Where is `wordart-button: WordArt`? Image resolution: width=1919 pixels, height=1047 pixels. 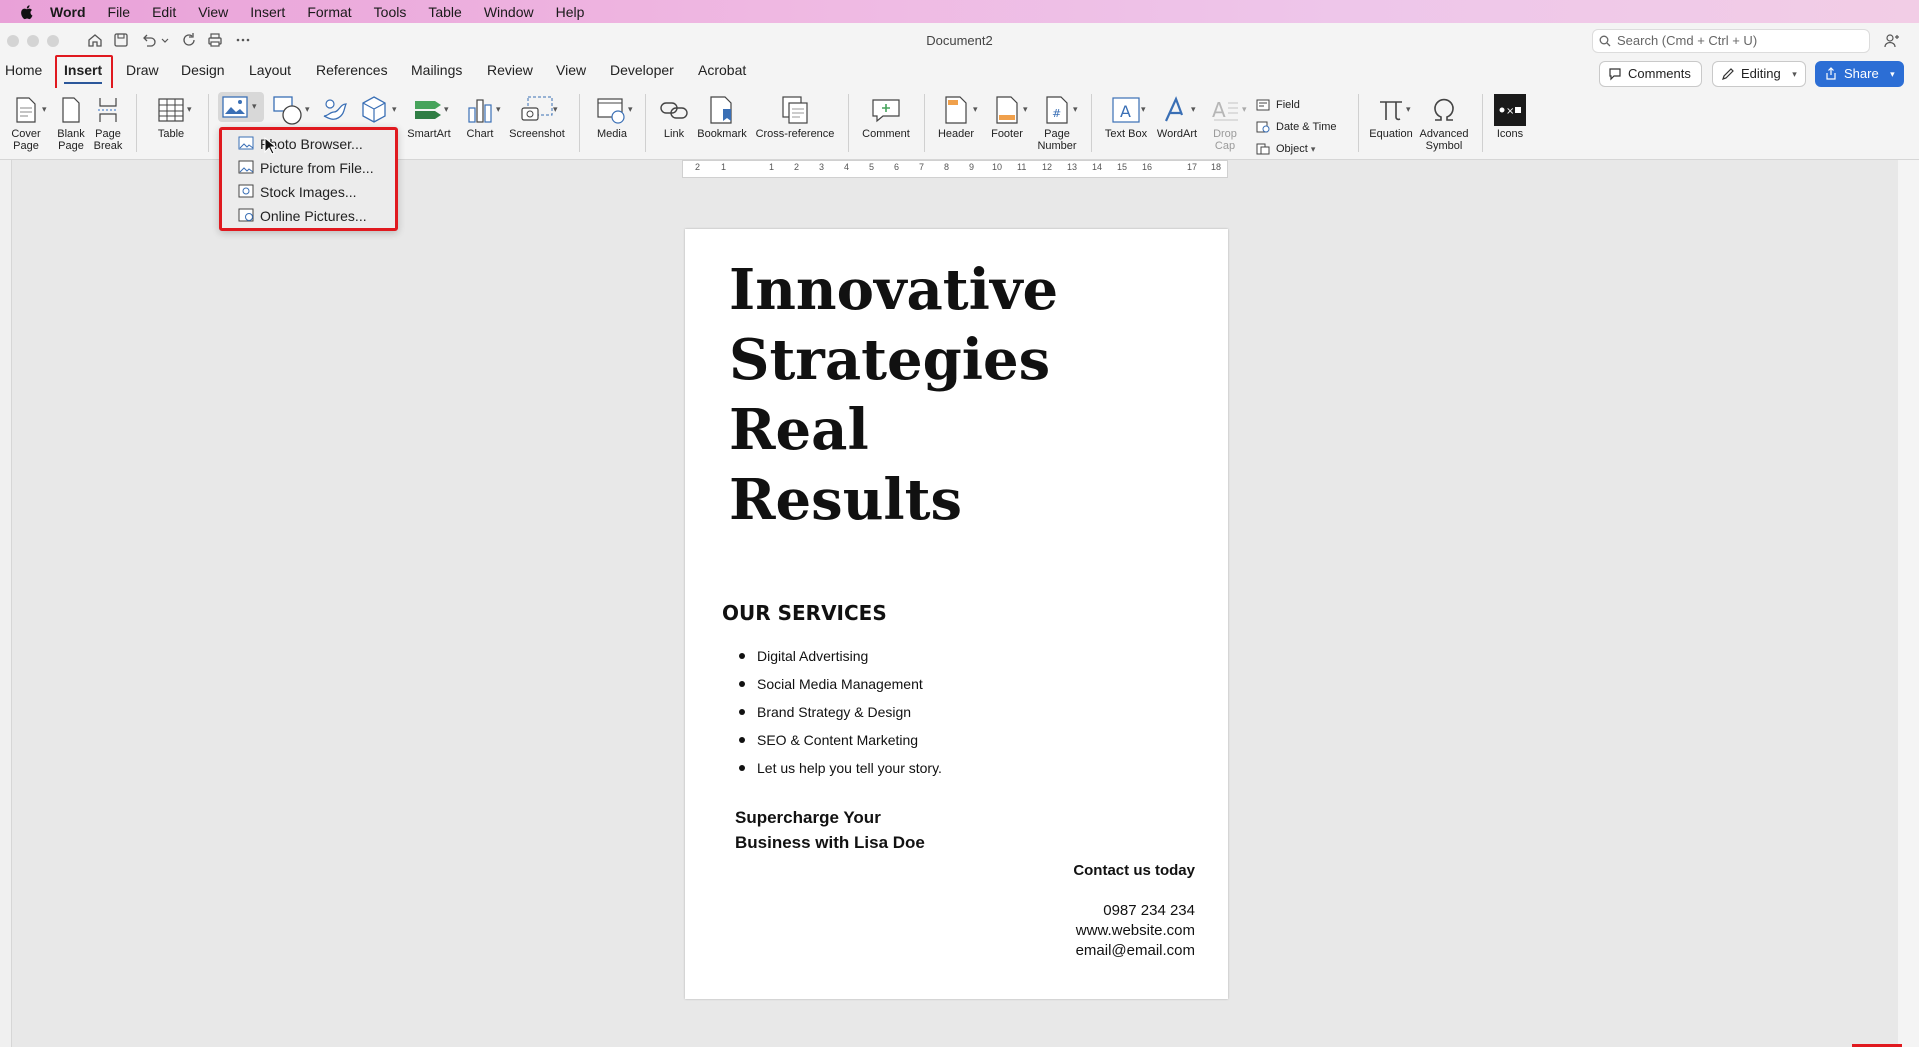
wordart-button: WordArt is located at coordinates (1177, 116).